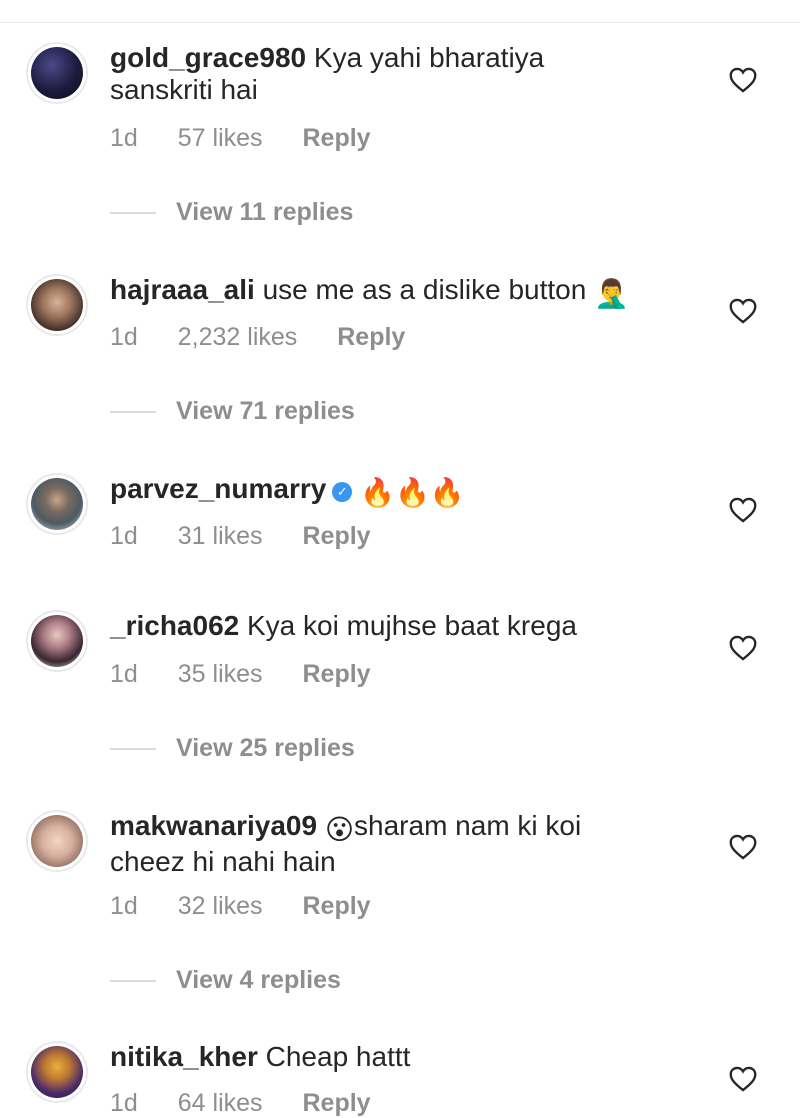 The width and height of the screenshot is (800, 1118). Describe the element at coordinates (218, 488) in the screenshot. I see `comment-username: parvez_numarry` at that location.